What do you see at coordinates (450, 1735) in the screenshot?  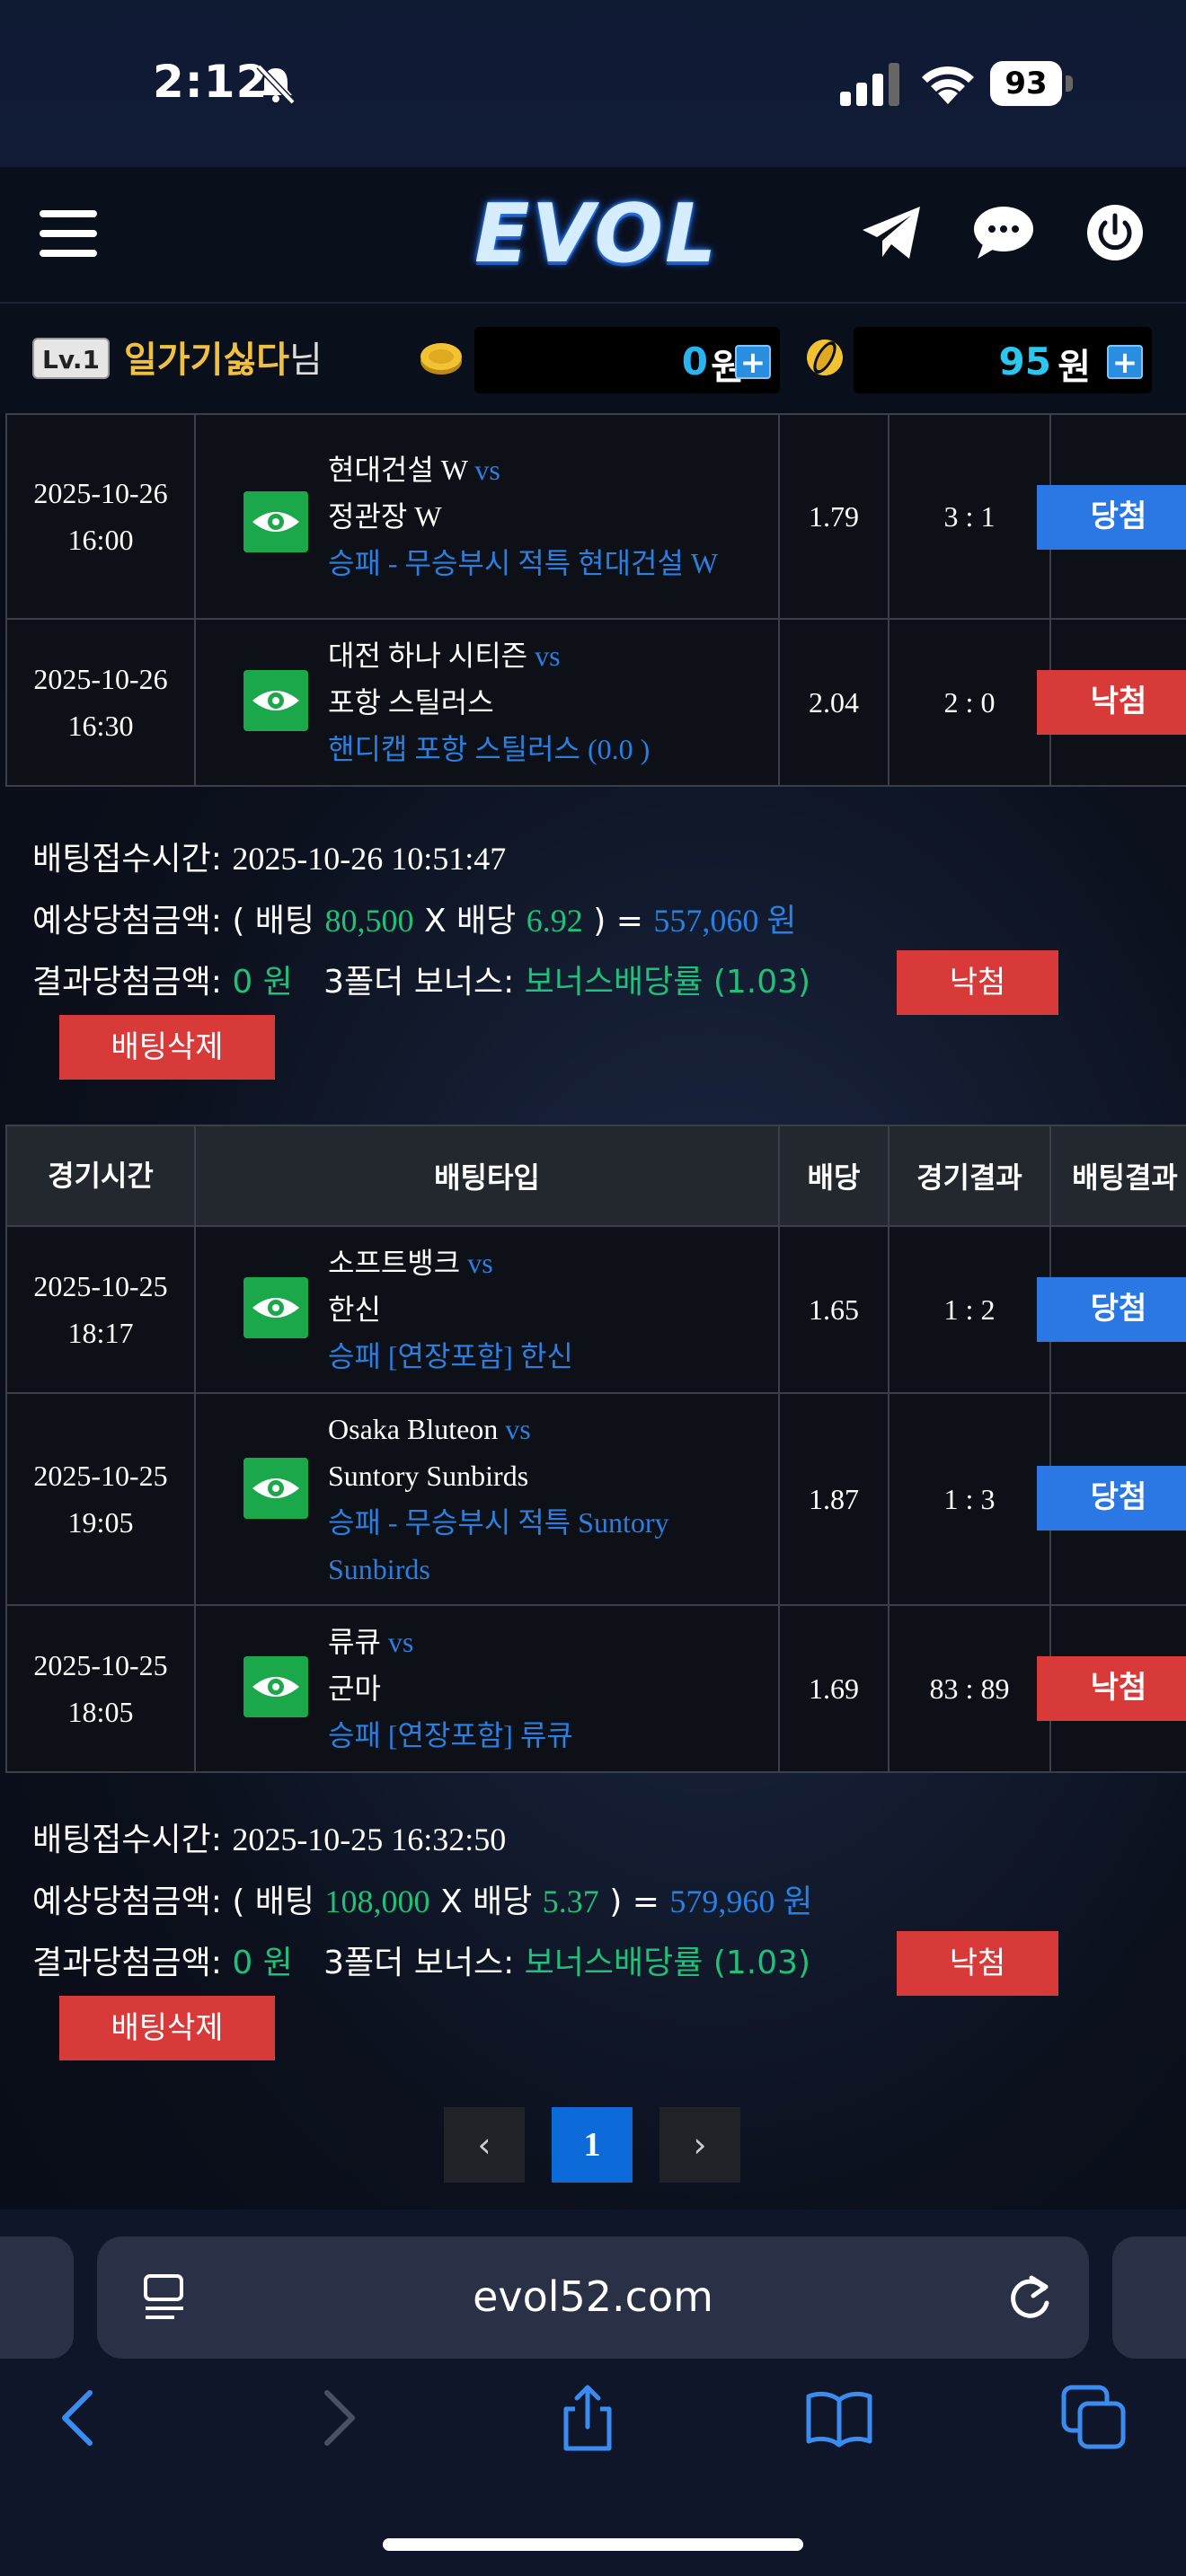 I see `bet-type: 승패 [연장포함] 류큐` at bounding box center [450, 1735].